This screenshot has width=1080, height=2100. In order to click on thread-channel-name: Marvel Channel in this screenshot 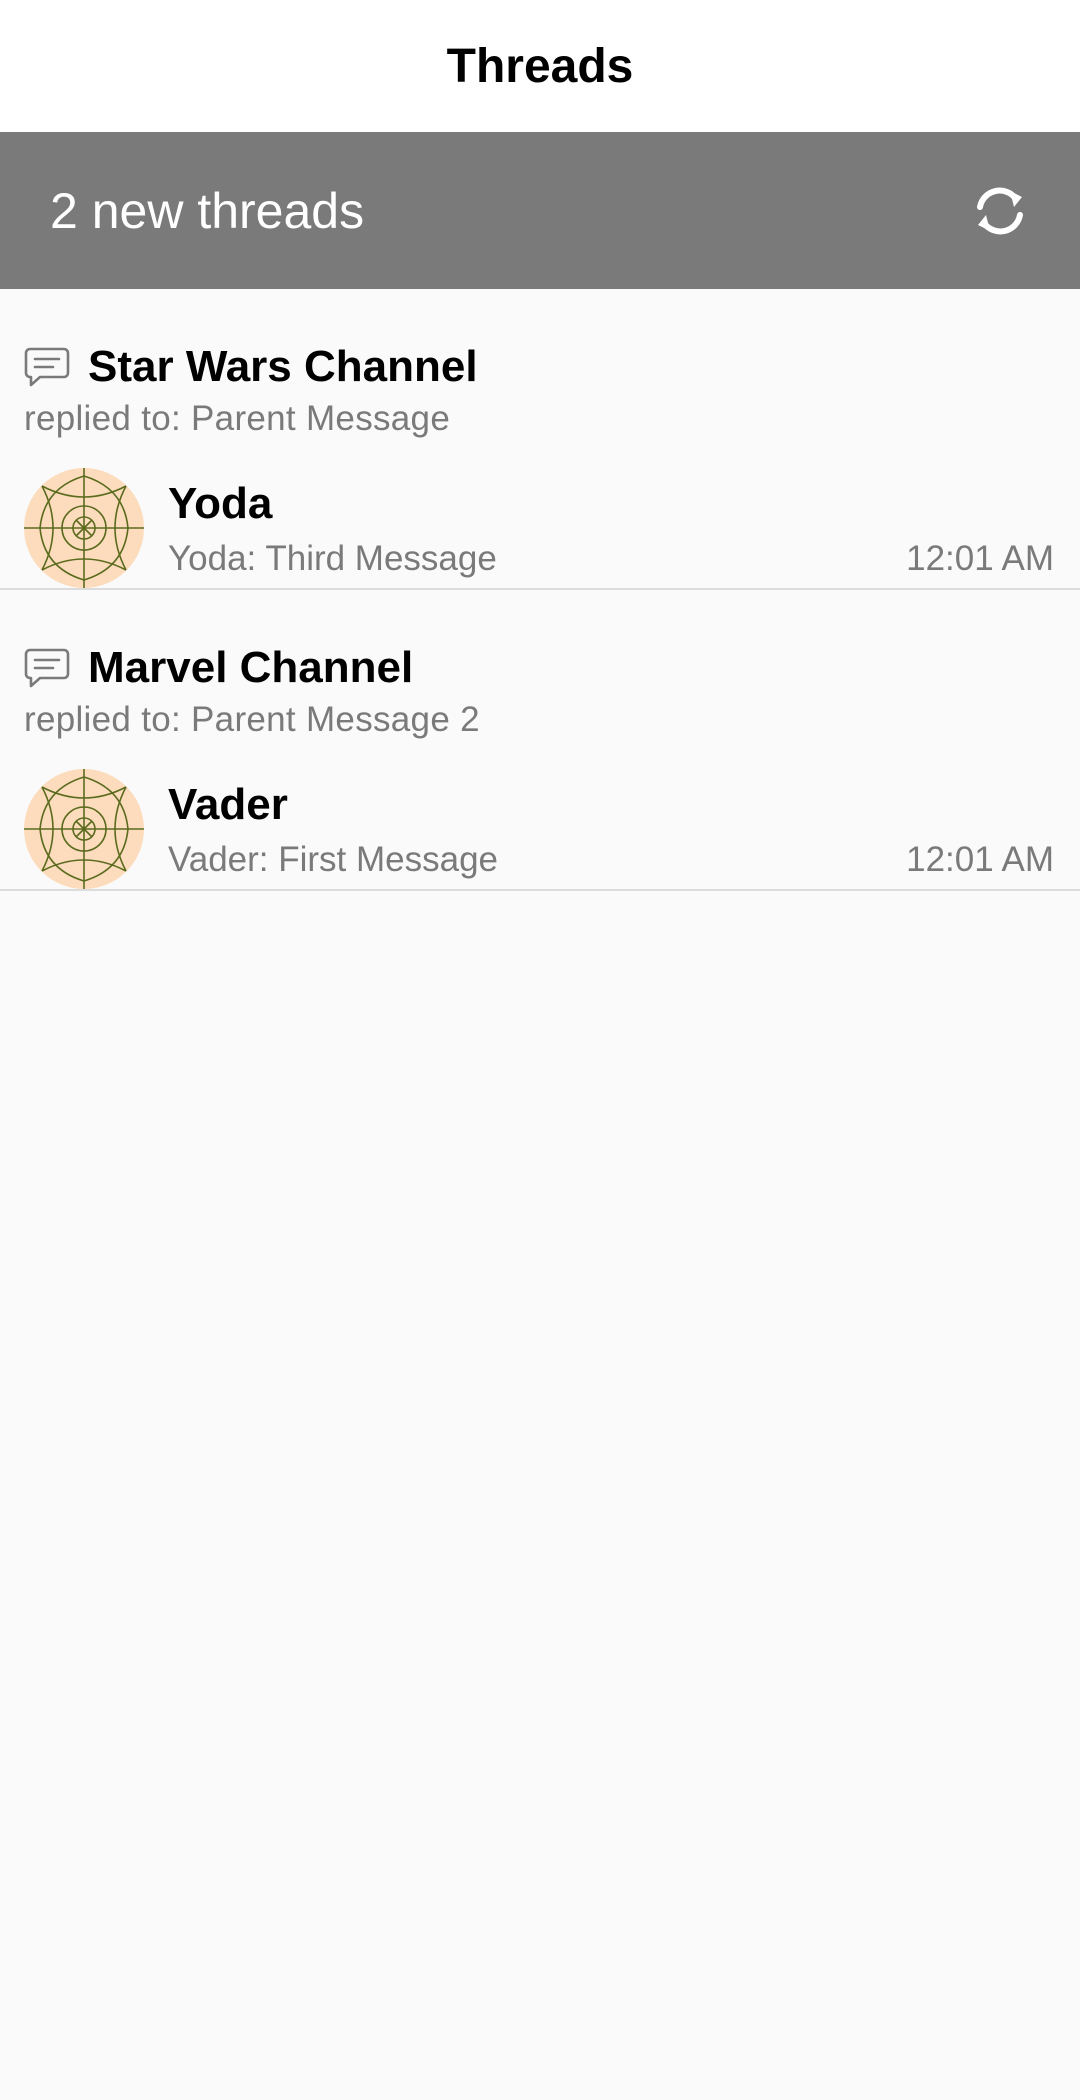, I will do `click(251, 667)`.